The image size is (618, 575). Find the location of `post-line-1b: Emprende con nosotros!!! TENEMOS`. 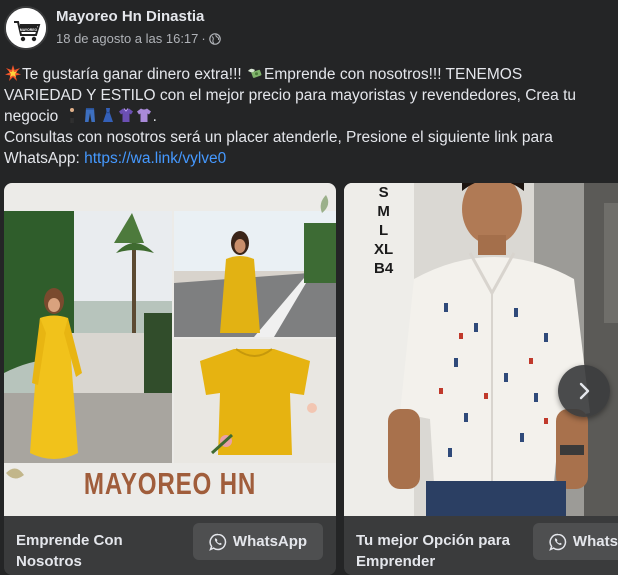

post-line-1b: Emprende con nosotros!!! TENEMOS is located at coordinates (393, 74).